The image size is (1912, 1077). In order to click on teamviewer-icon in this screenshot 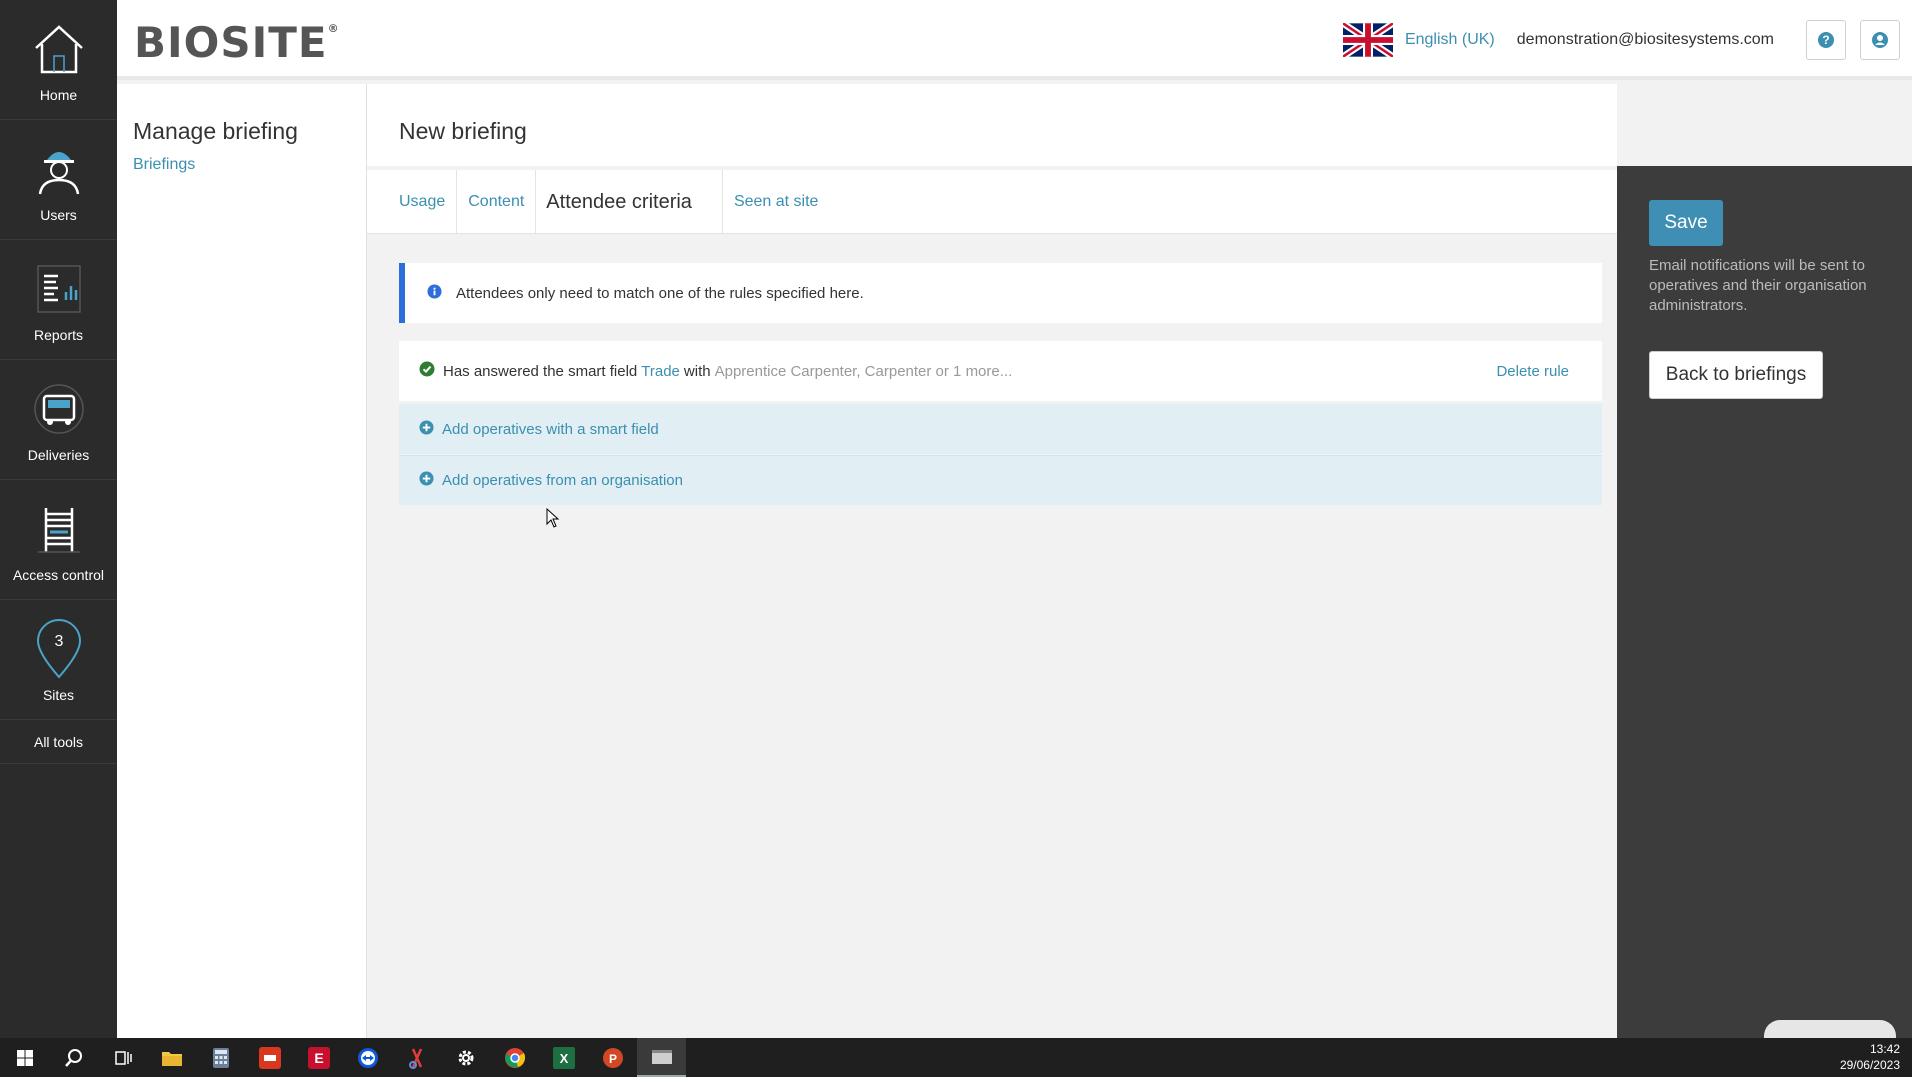, I will do `click(367, 1057)`.